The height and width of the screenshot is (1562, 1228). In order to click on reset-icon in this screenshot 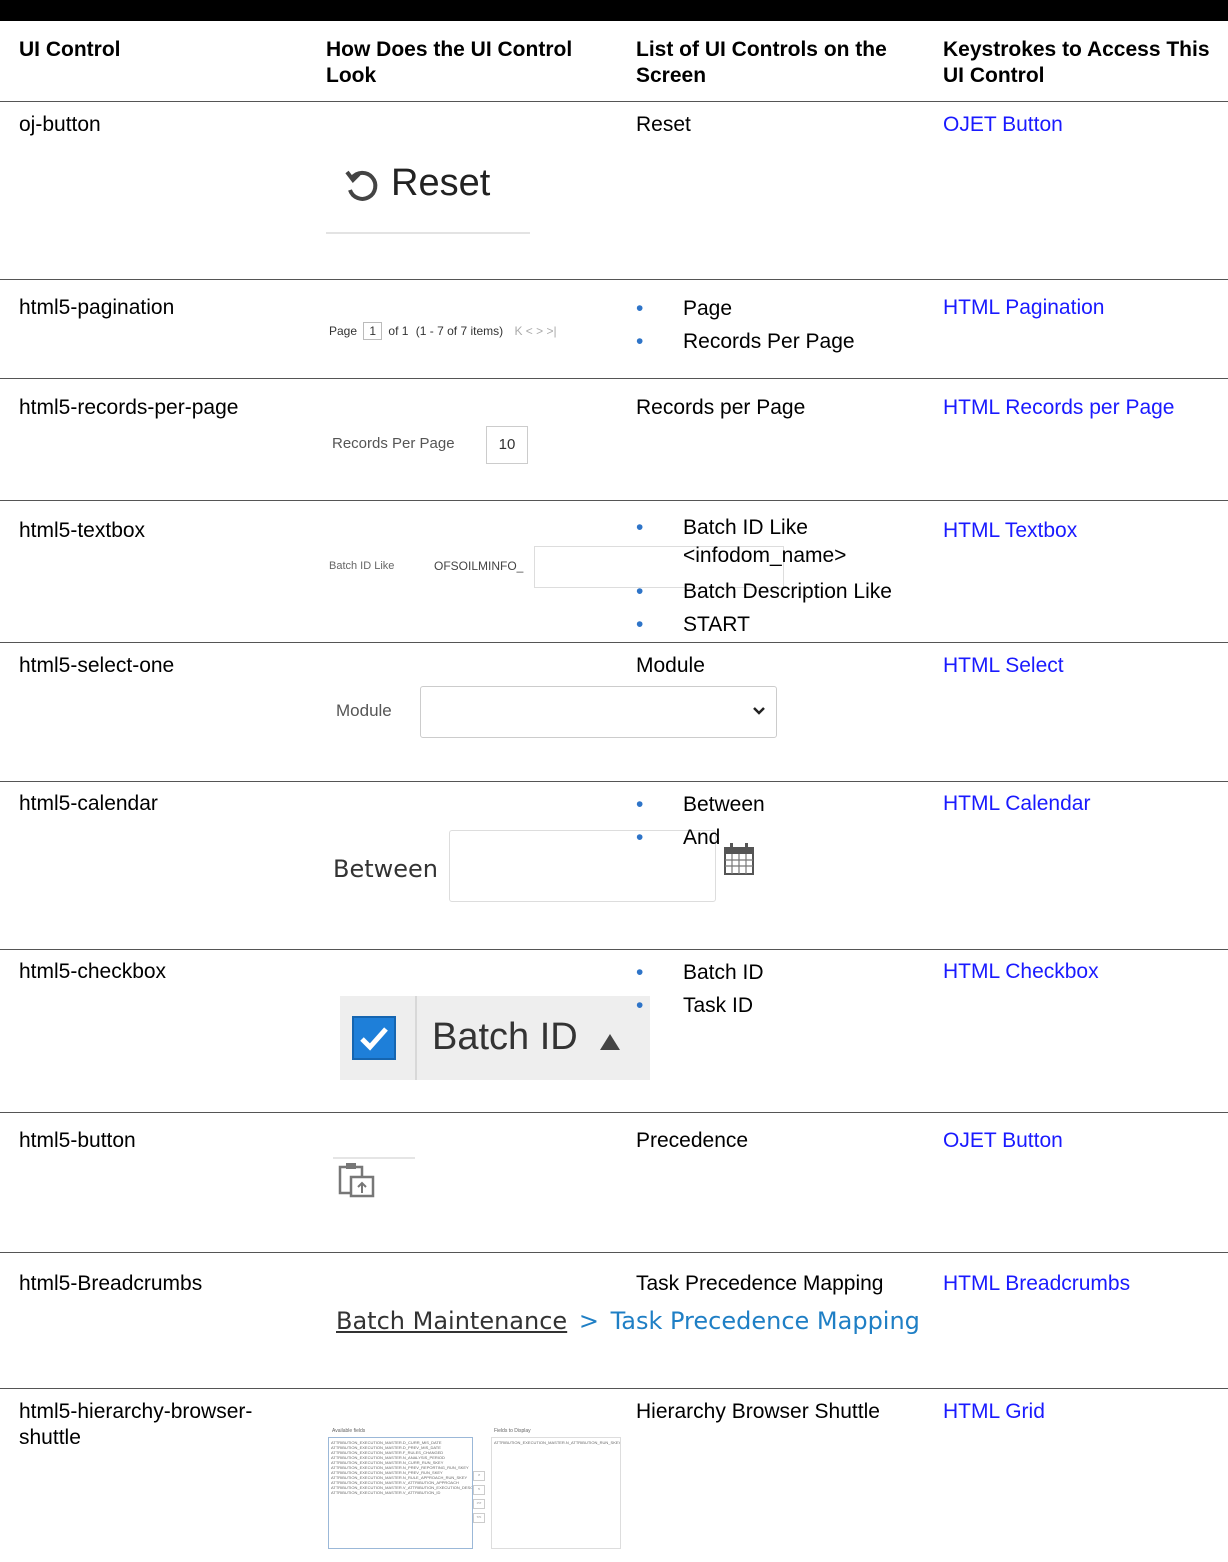, I will do `click(361, 185)`.